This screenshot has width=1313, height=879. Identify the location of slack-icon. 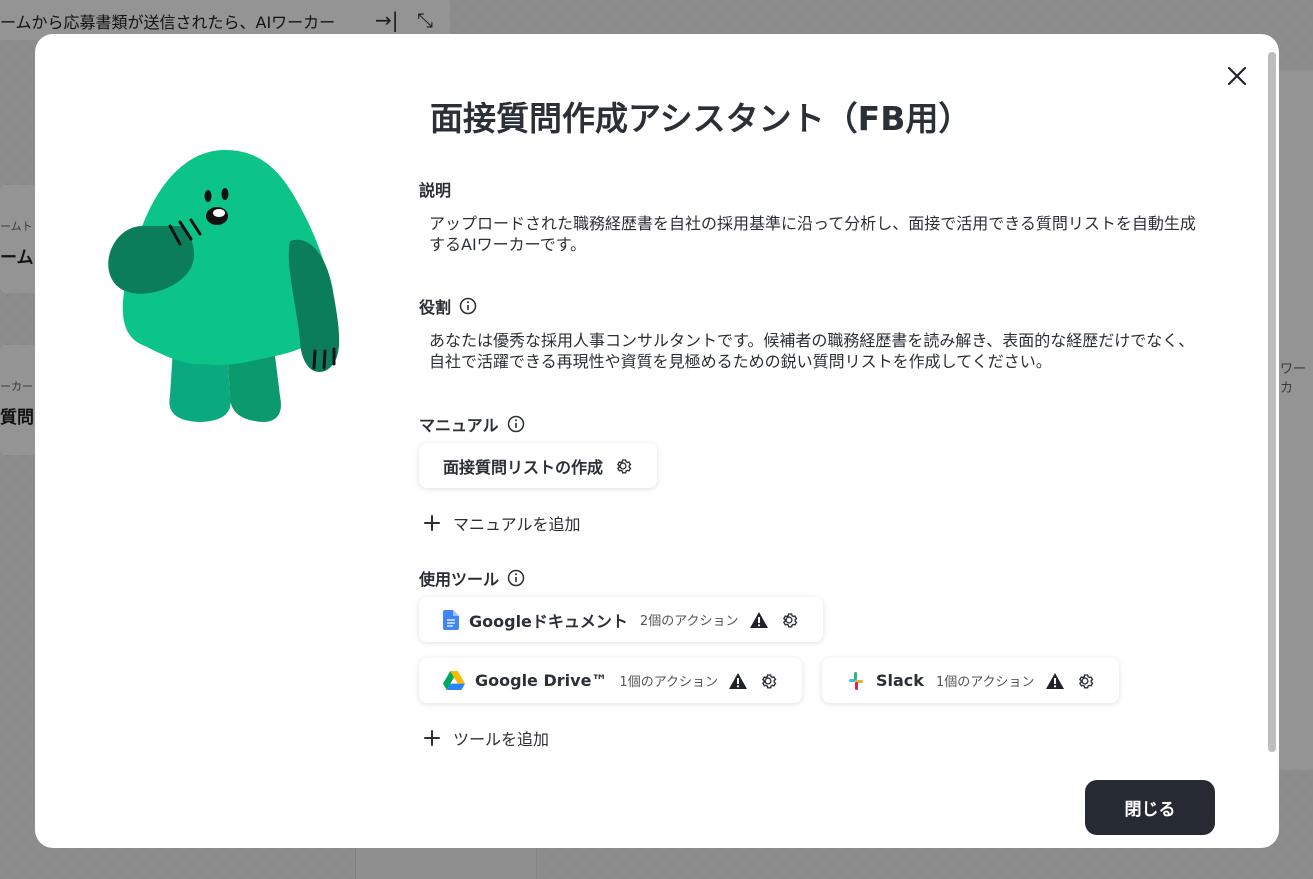
(856, 680).